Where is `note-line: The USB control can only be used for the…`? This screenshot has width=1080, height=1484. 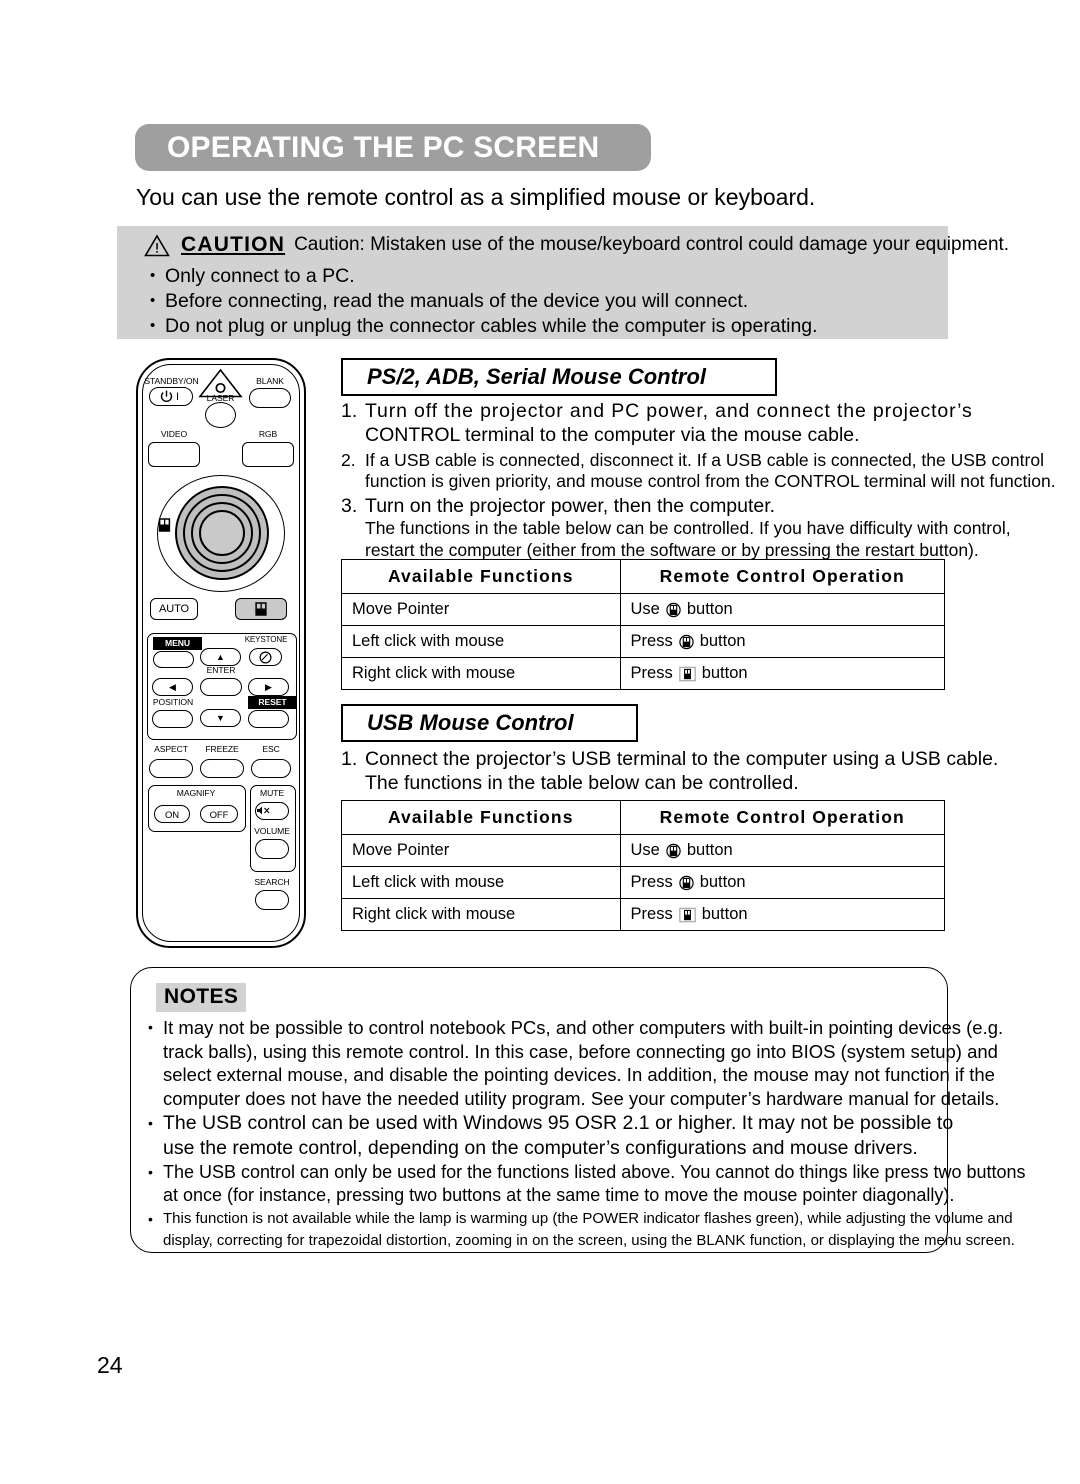
note-line: The USB control can only be used for the… is located at coordinates (594, 1172).